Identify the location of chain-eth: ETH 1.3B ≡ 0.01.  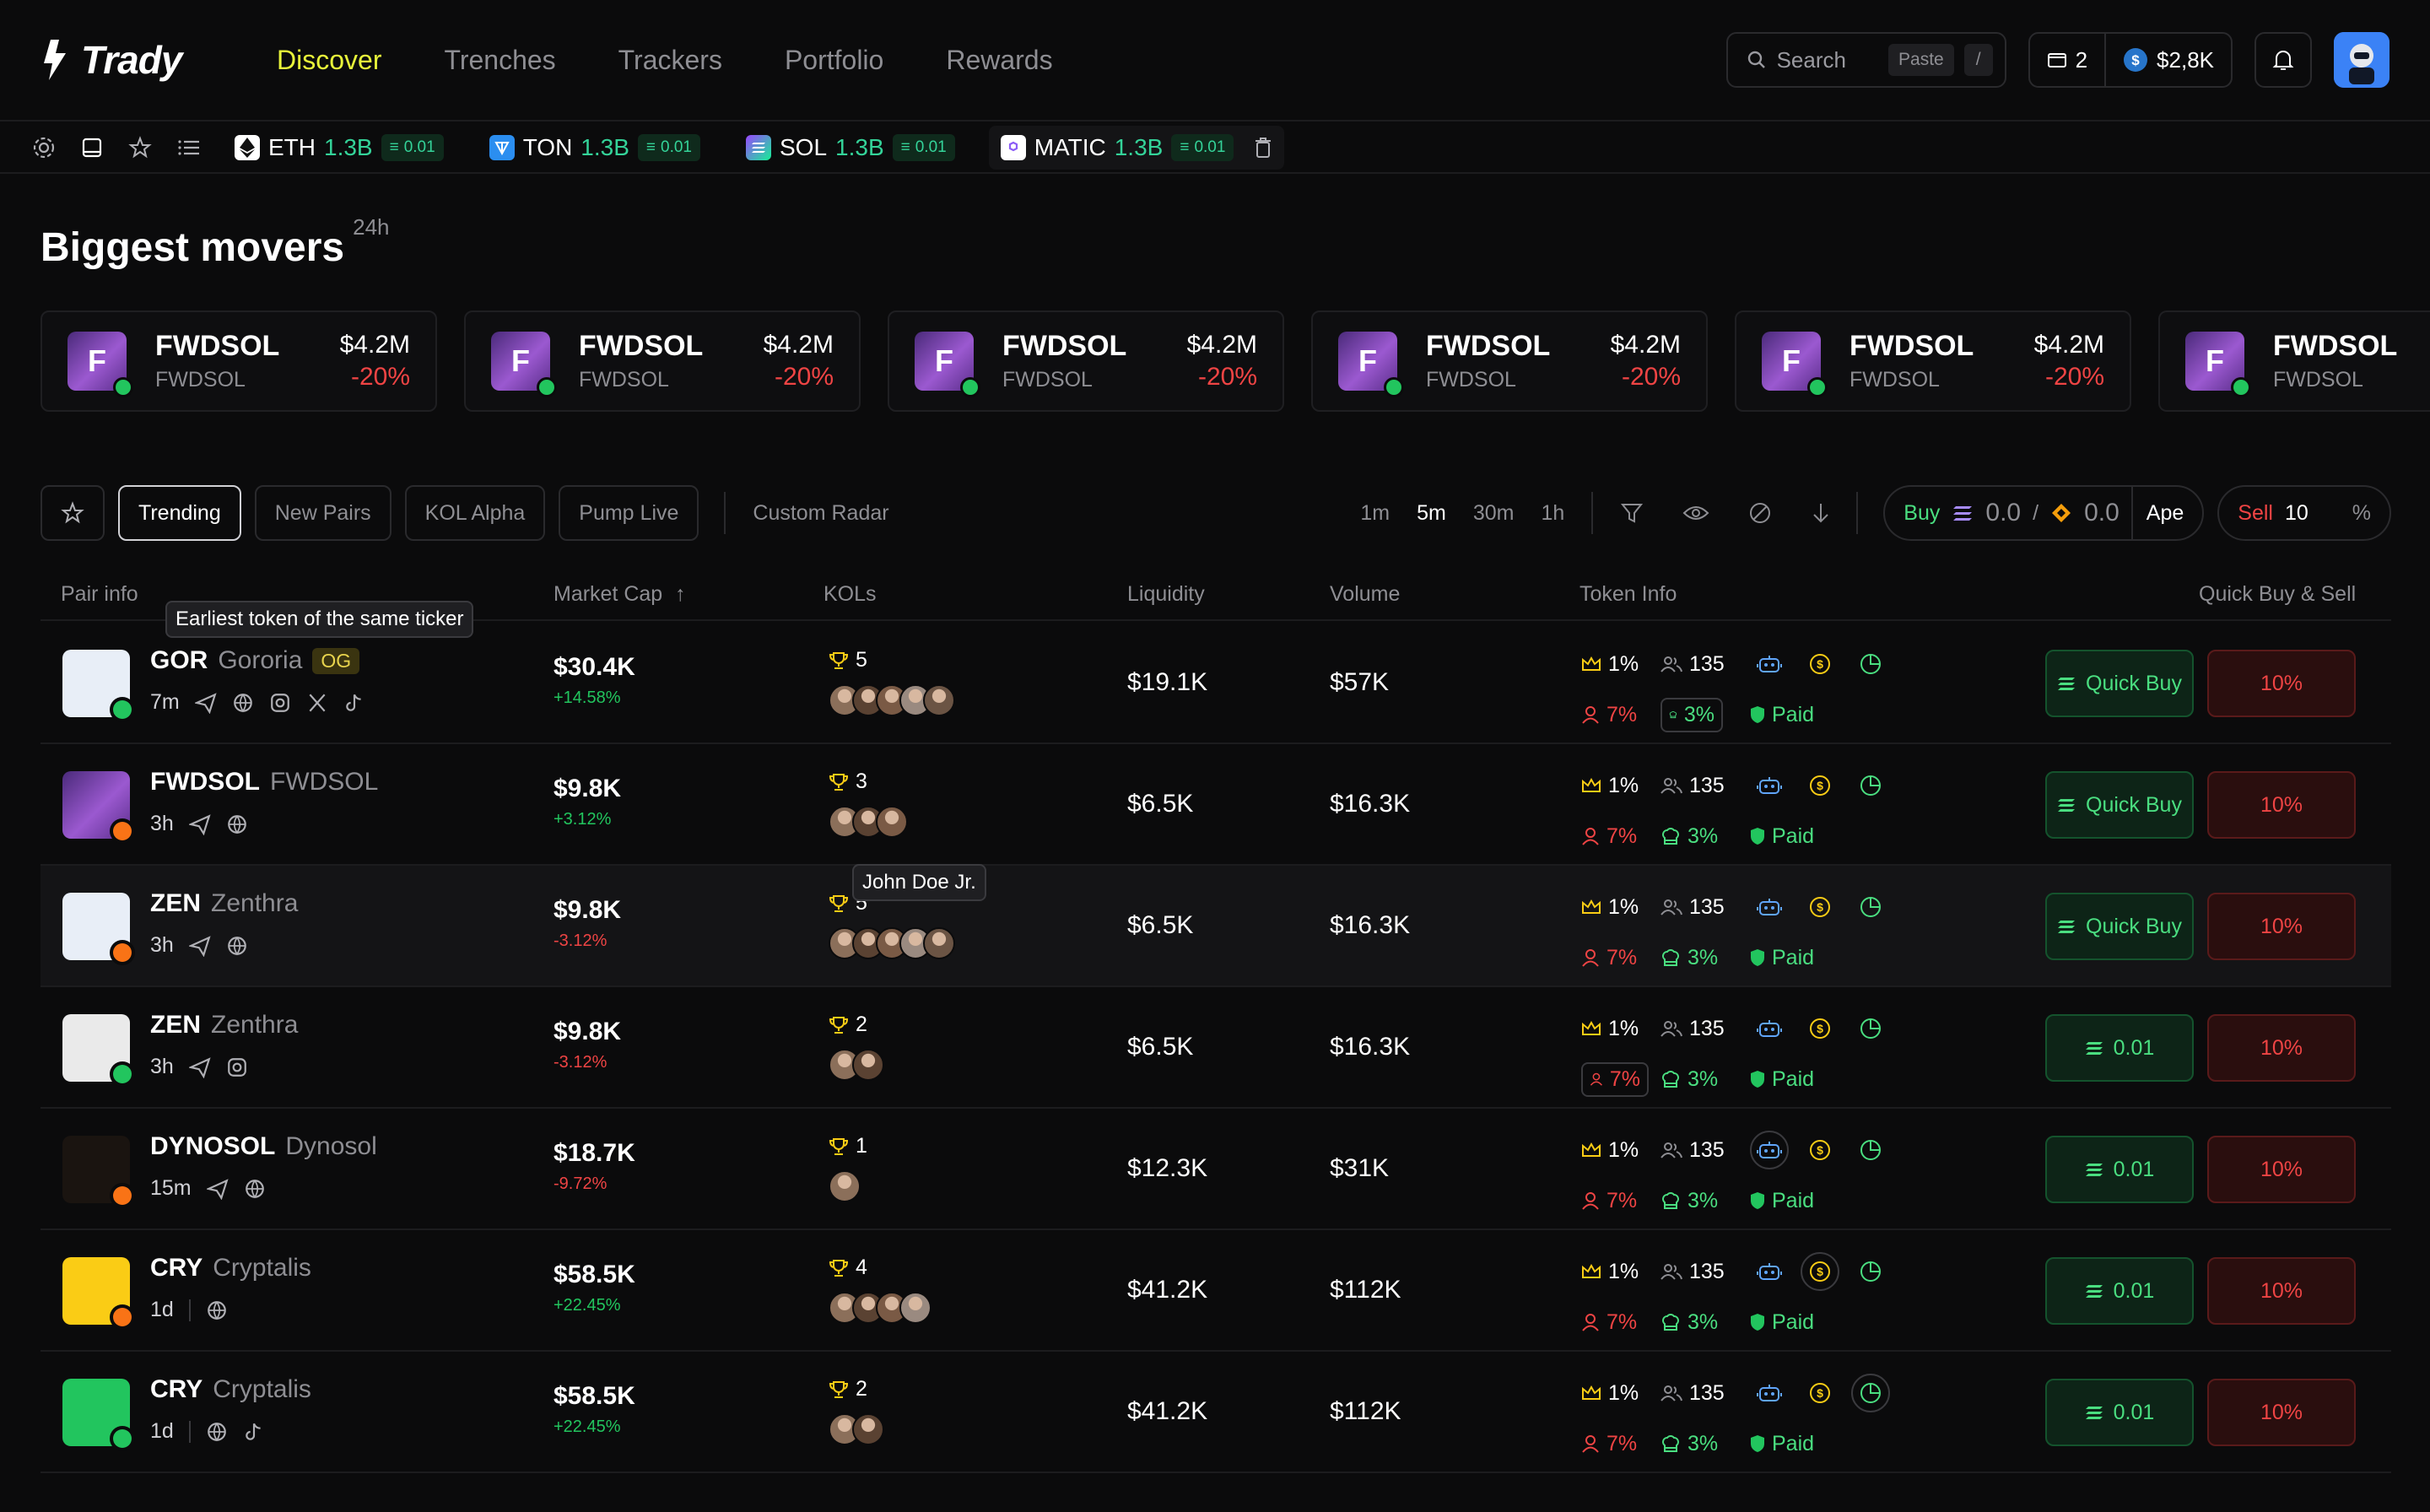
(339, 148).